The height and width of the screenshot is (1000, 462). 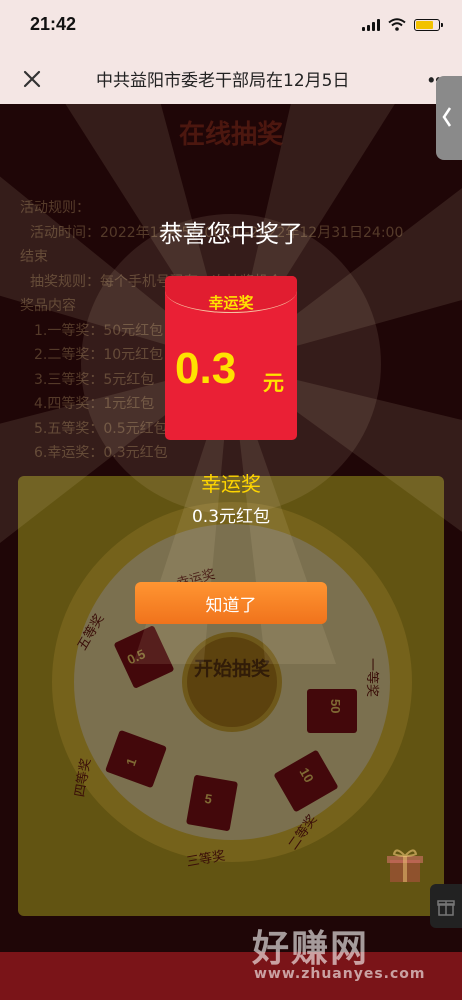 I want to click on envelope-prize-label: 幸运奖, so click(x=231, y=303).